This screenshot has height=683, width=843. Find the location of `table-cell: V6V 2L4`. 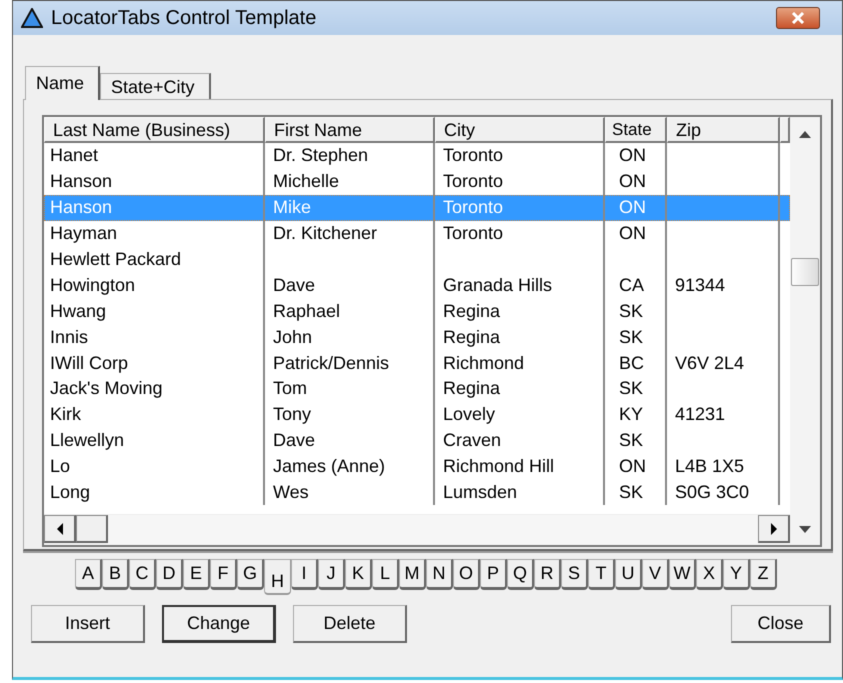

table-cell: V6V 2L4 is located at coordinates (723, 363).